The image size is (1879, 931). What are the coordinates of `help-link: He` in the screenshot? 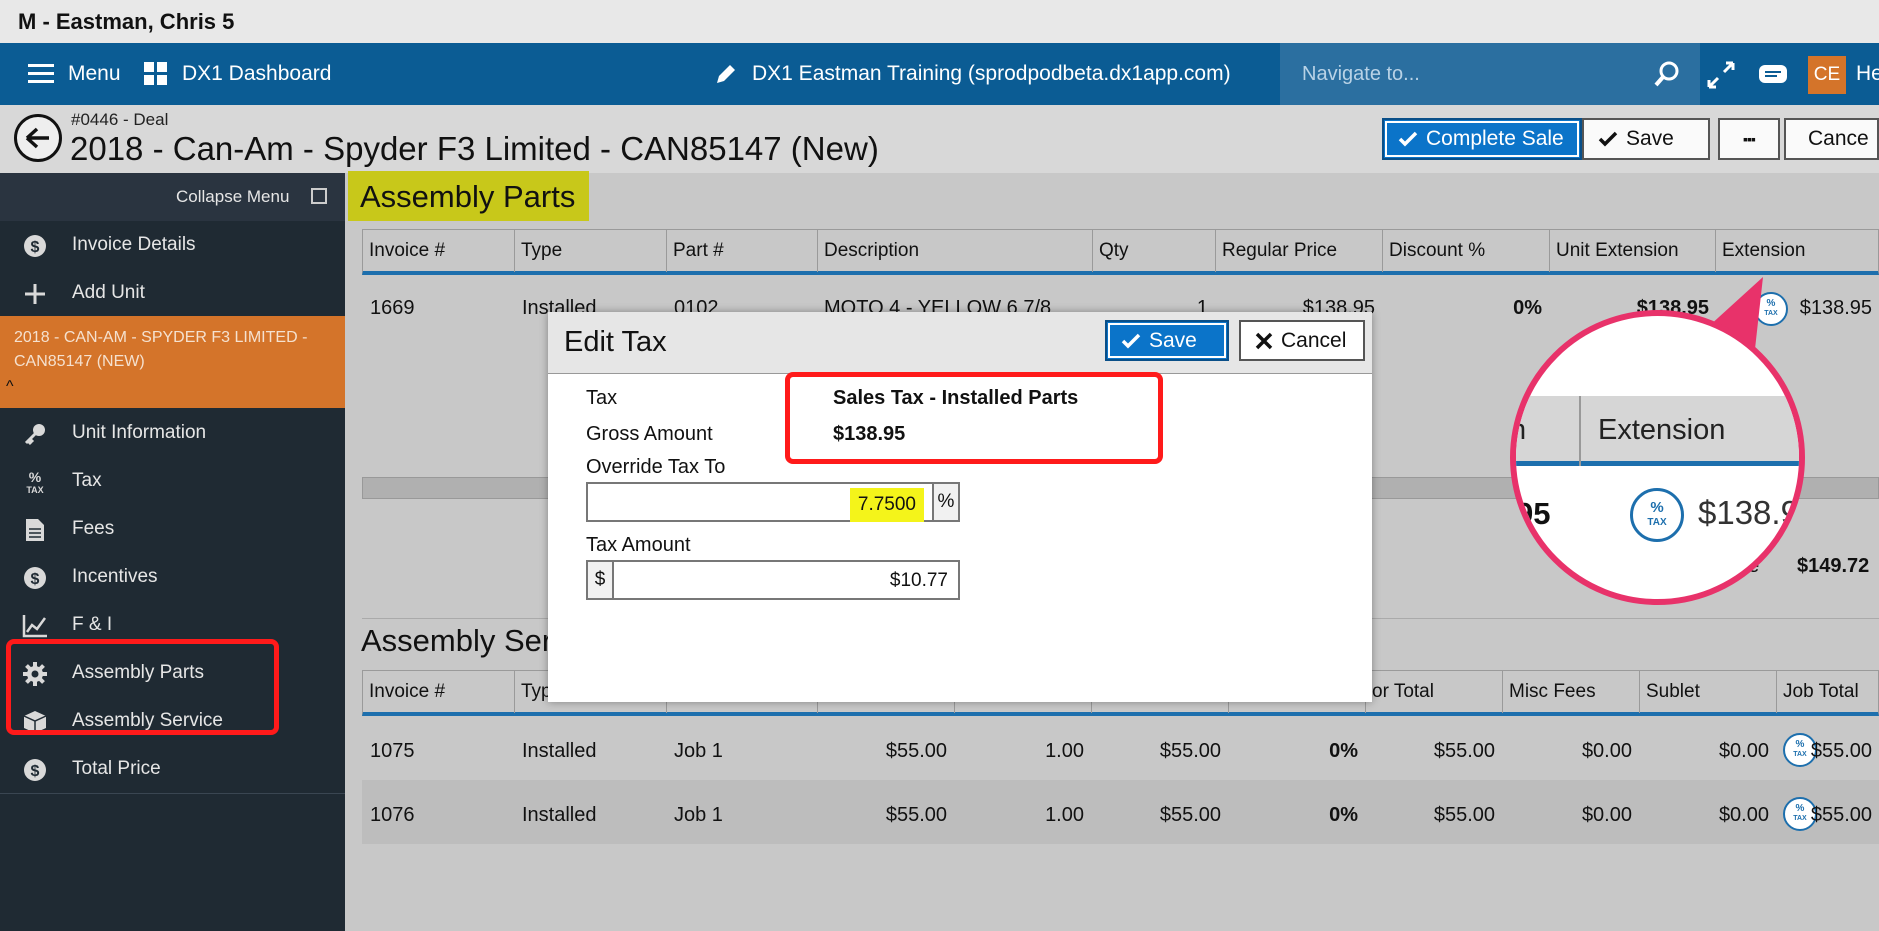 It's located at (1867, 74).